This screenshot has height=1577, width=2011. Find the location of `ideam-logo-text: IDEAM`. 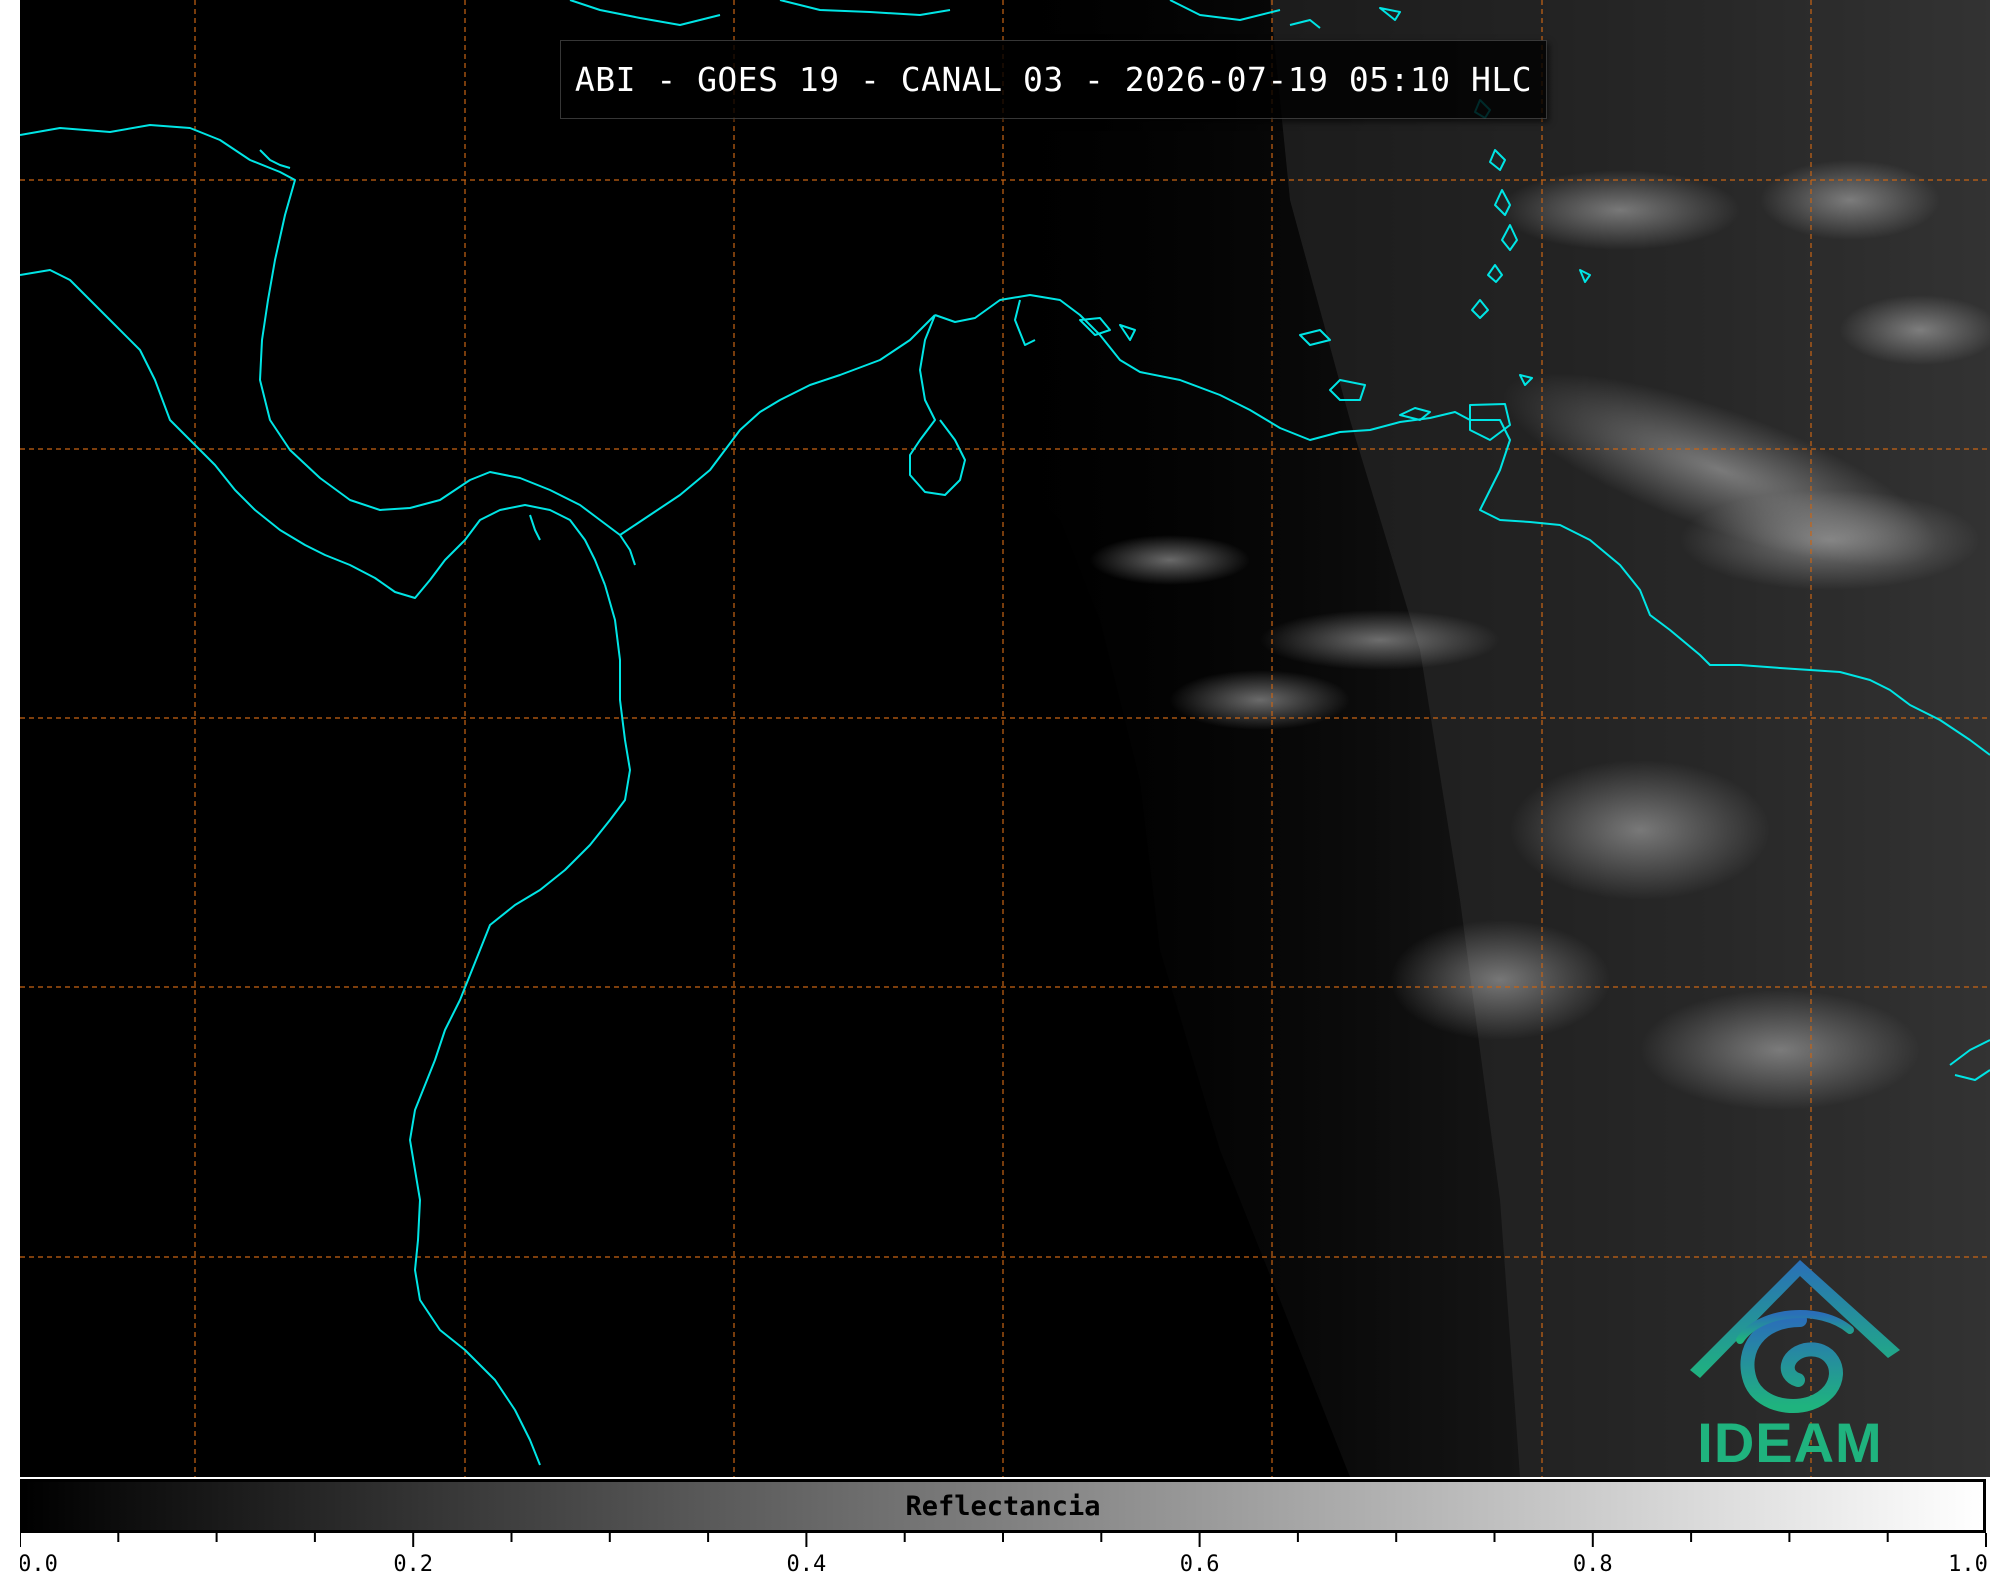

ideam-logo-text: IDEAM is located at coordinates (1790, 1442).